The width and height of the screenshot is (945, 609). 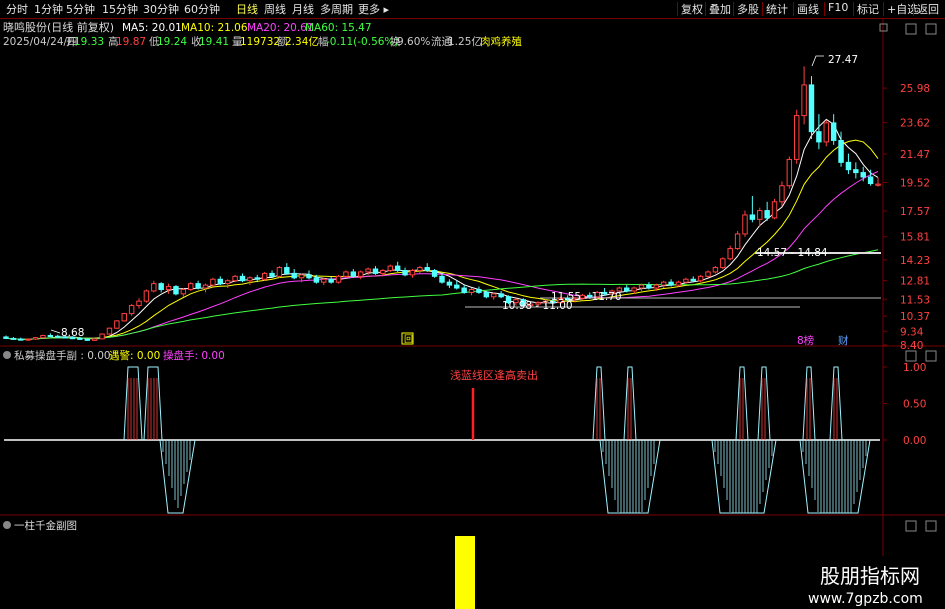 What do you see at coordinates (928, 9) in the screenshot?
I see `toolbar-button-8: 返回` at bounding box center [928, 9].